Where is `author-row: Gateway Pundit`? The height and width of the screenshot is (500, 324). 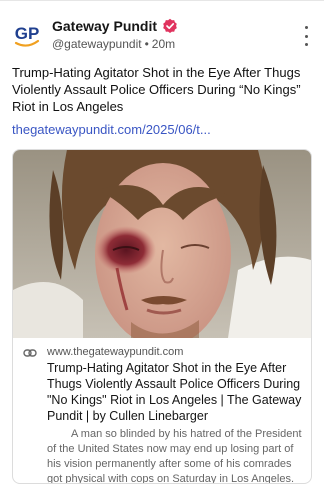 author-row: Gateway Pundit is located at coordinates (115, 26).